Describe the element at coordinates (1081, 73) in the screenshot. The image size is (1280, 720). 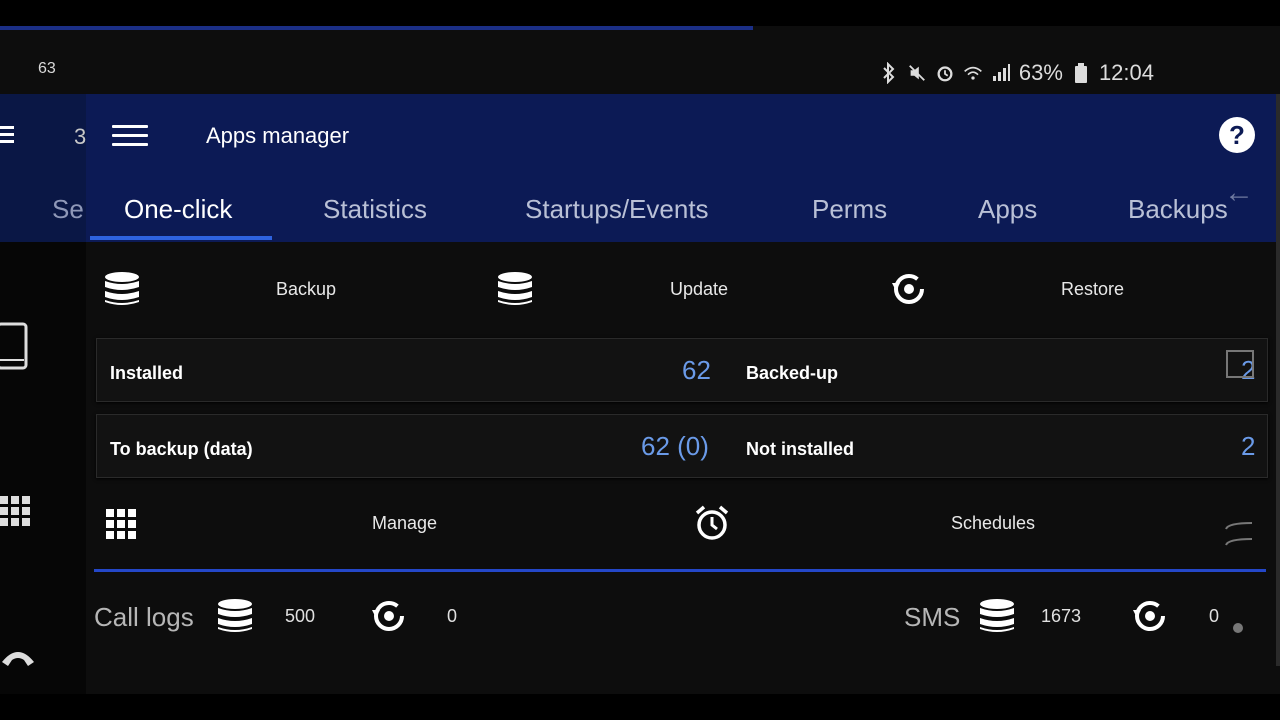
I see `battery-icon` at that location.